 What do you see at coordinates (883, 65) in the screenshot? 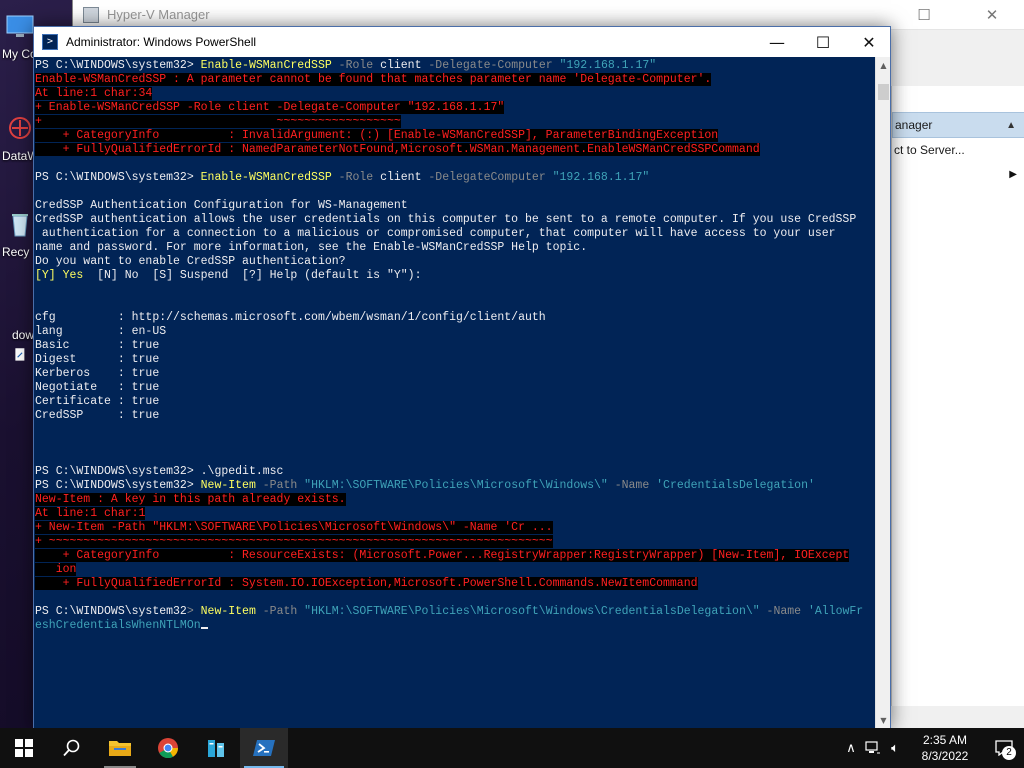
I see `scroll-up-icon: ▲` at bounding box center [883, 65].